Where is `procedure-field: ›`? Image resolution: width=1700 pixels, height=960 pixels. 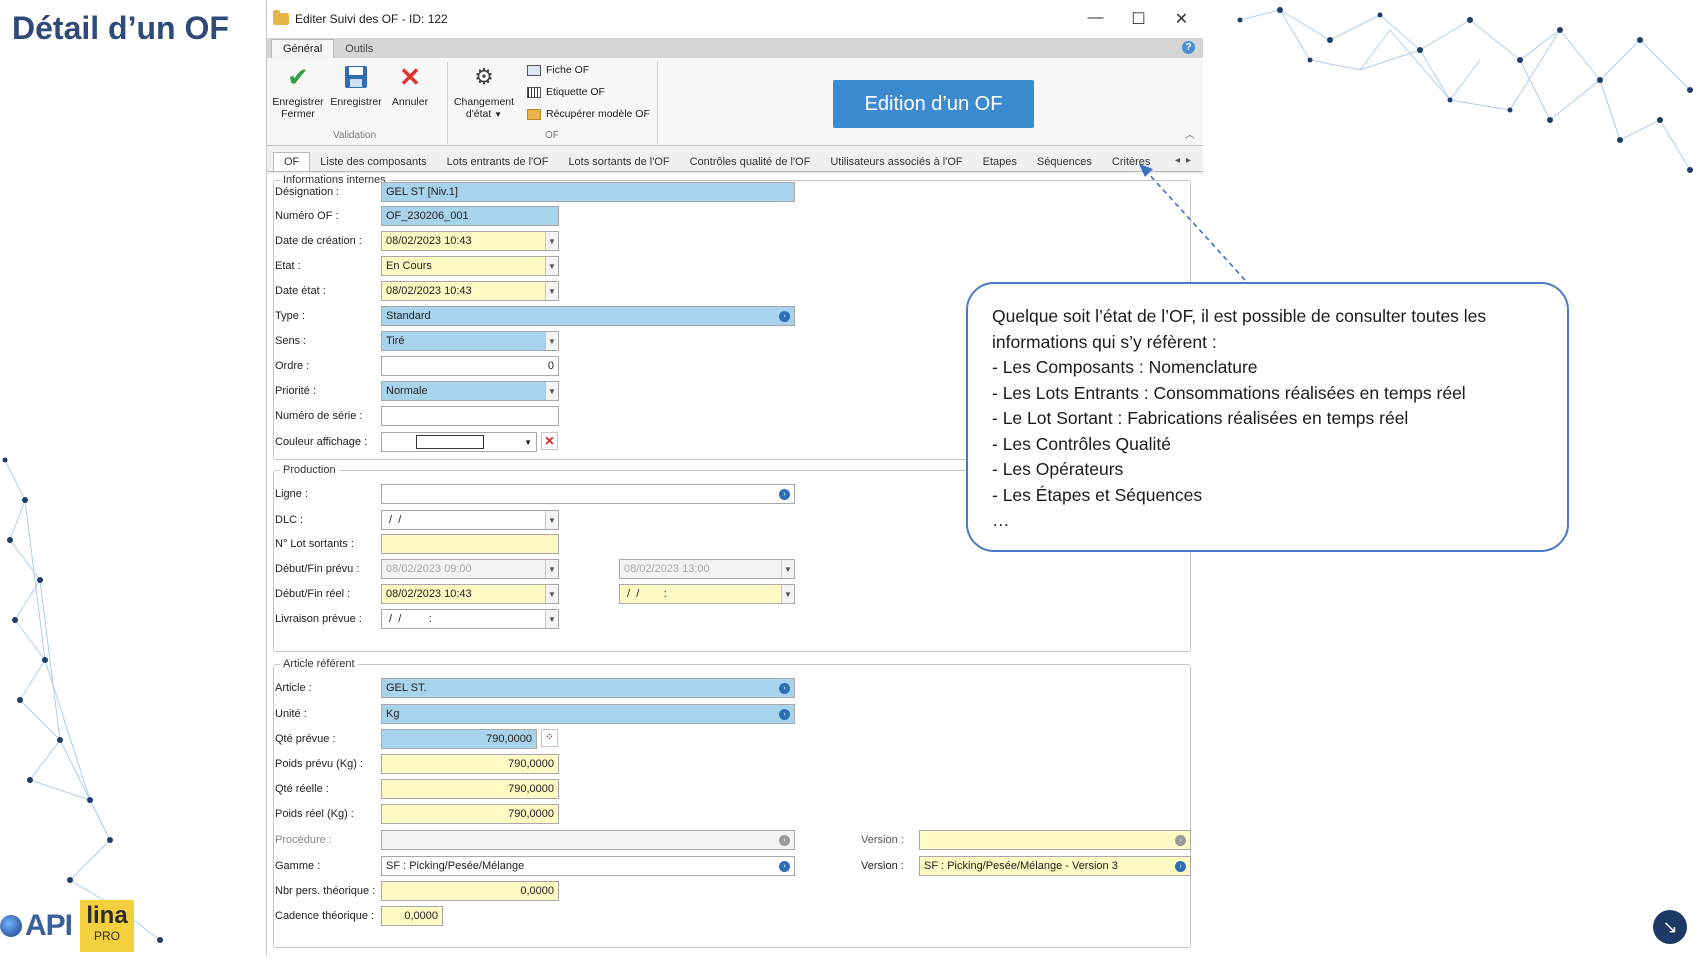
procedure-field: › is located at coordinates (588, 840).